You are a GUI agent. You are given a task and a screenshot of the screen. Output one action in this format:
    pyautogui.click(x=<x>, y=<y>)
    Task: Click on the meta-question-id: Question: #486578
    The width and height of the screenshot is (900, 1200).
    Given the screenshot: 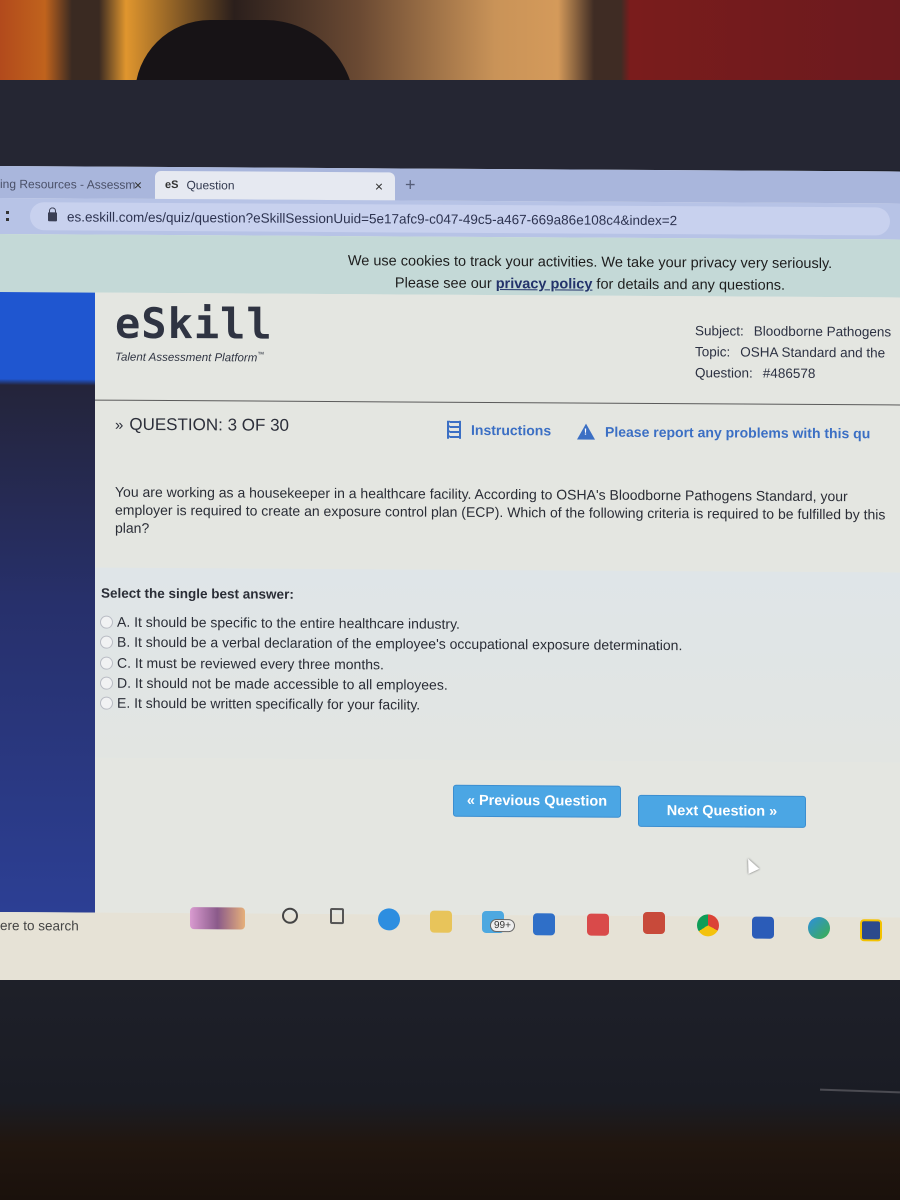 What is the action you would take?
    pyautogui.click(x=793, y=373)
    